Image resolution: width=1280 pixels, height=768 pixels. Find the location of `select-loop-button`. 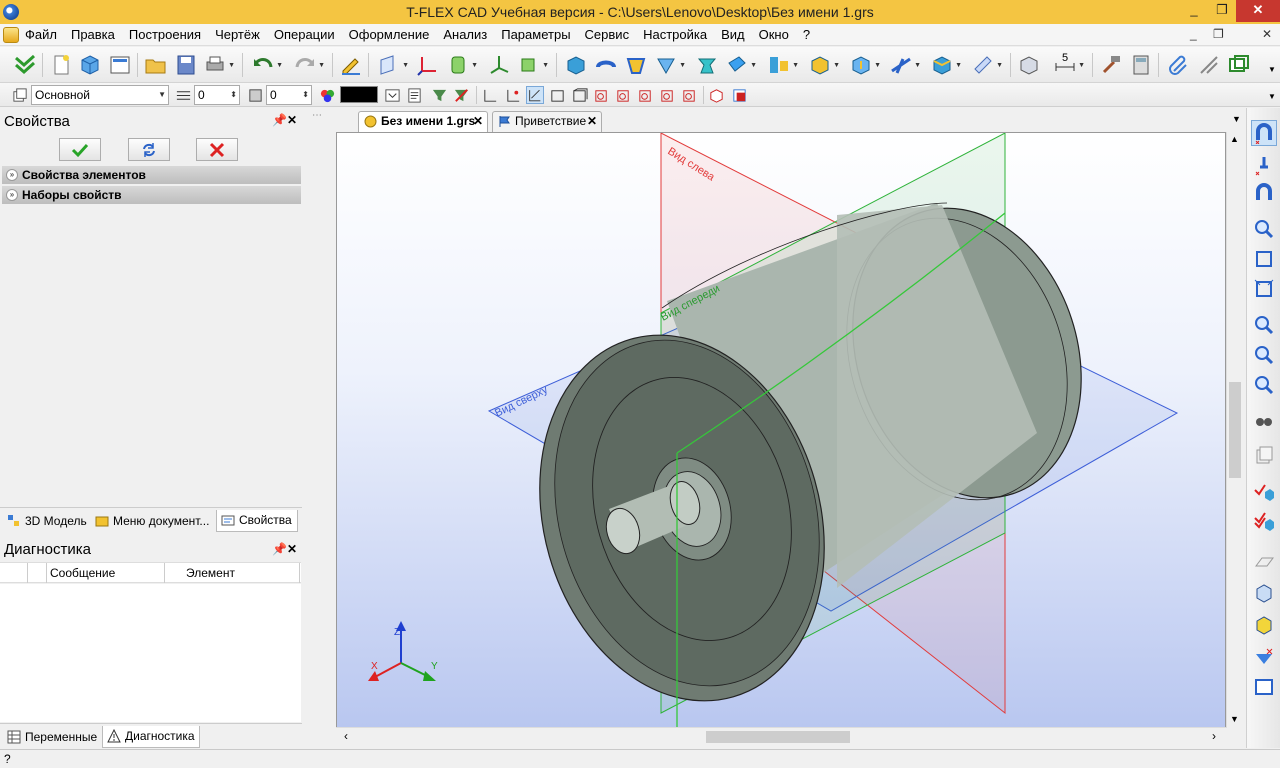

select-loop-button is located at coordinates (623, 95).